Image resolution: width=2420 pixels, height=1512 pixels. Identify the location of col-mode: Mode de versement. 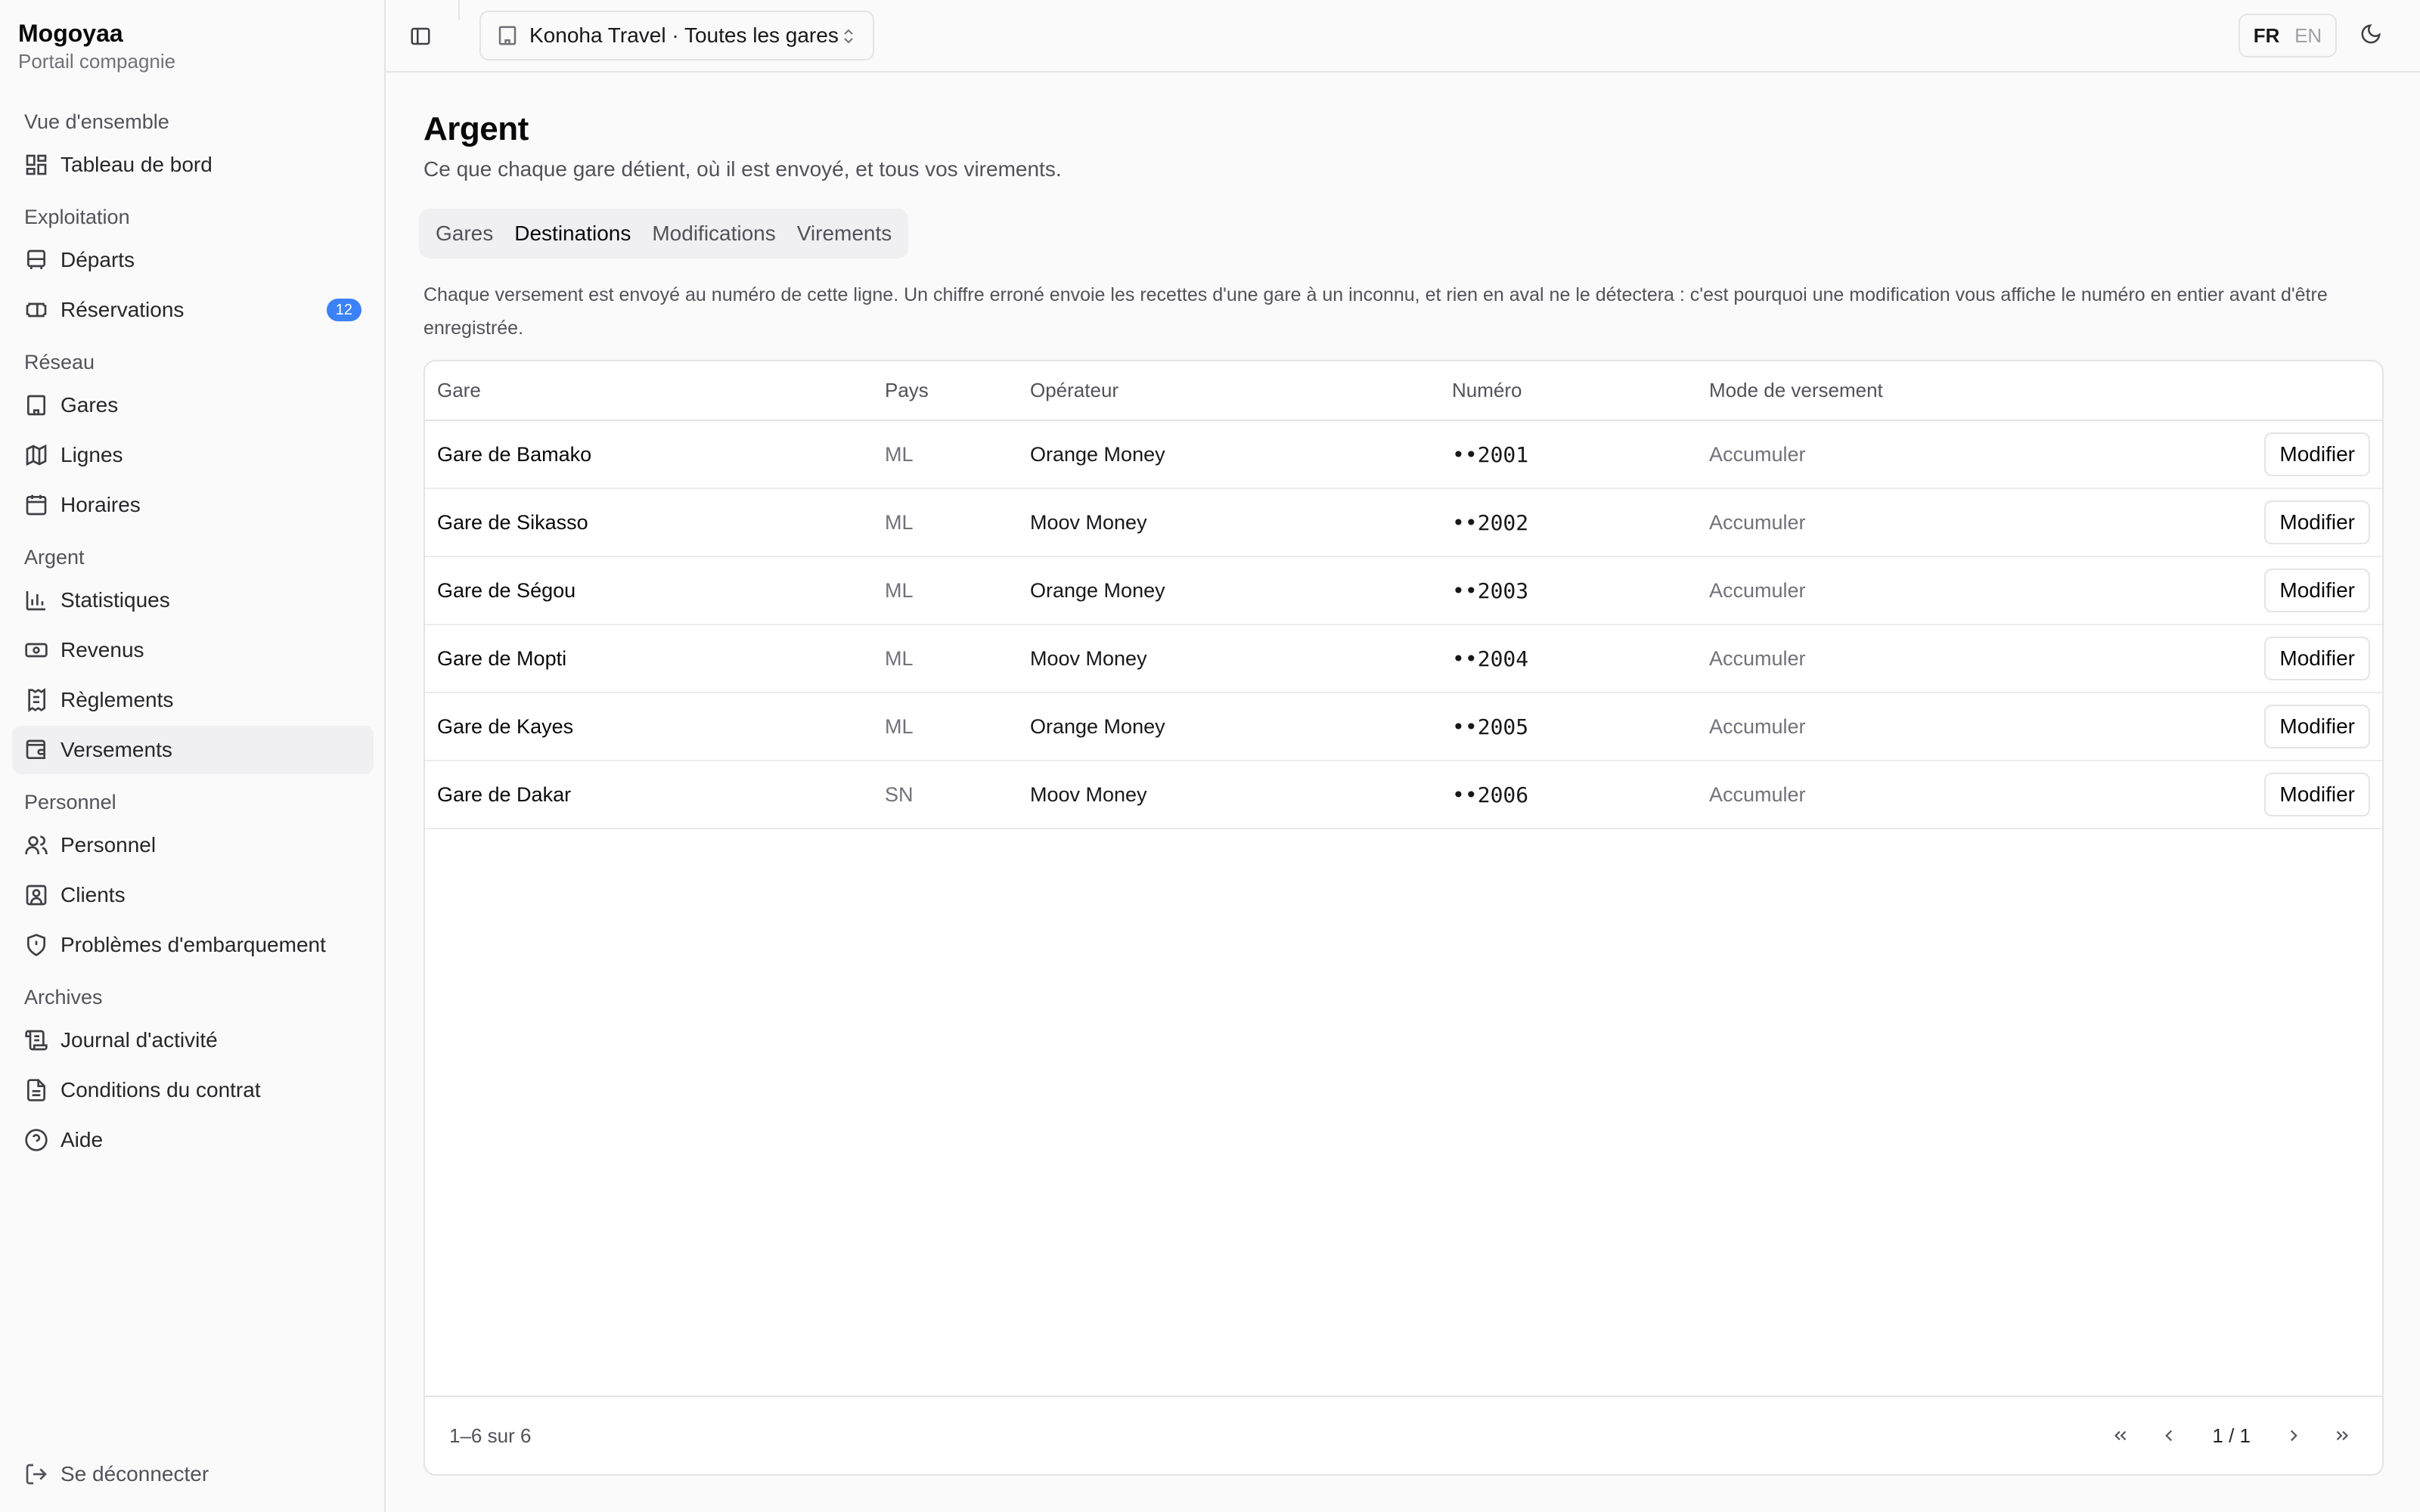
(1924, 391).